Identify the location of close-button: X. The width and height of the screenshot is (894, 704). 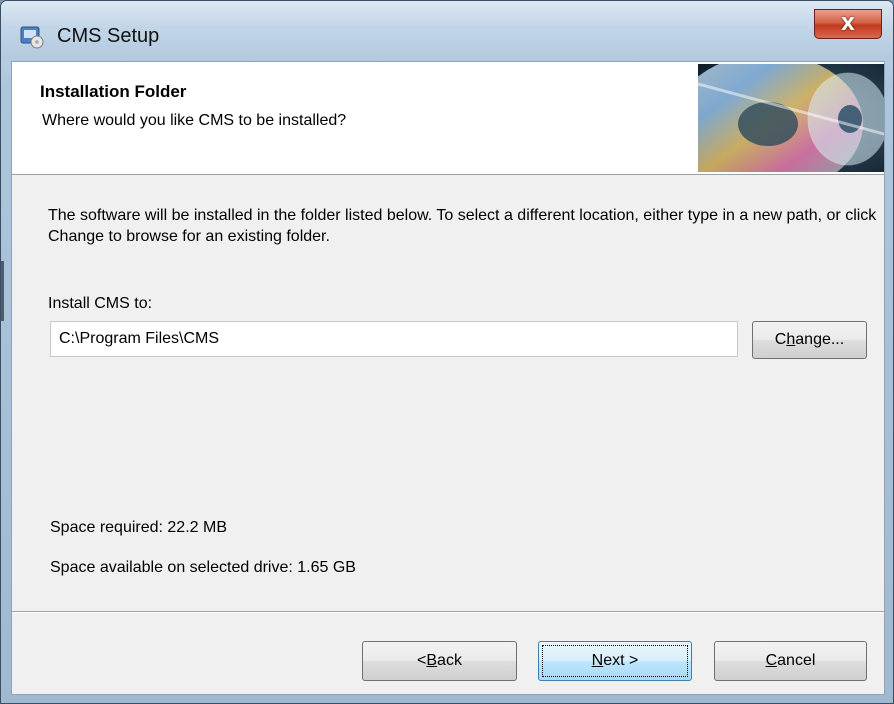
(848, 24).